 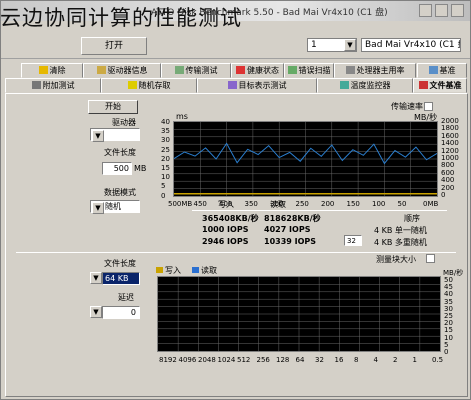 I want to click on x-tick-label: 256, so click(x=263, y=360).